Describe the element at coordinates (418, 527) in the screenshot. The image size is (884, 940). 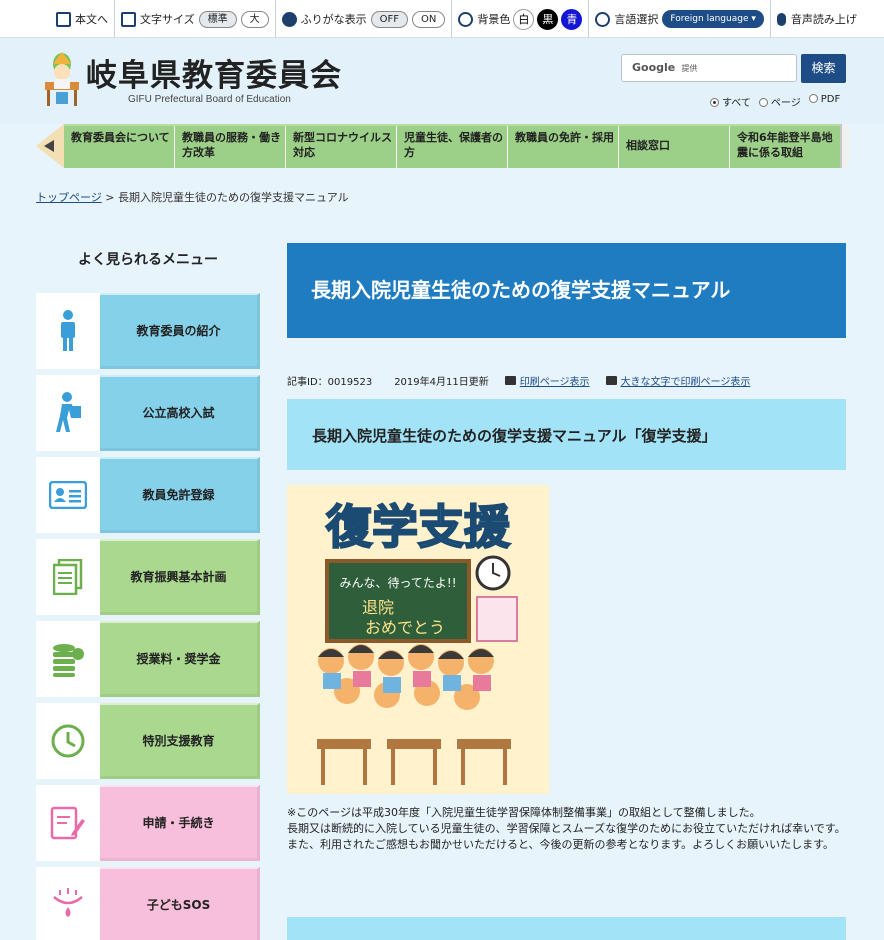
I see `cover-title: 復学支援` at that location.